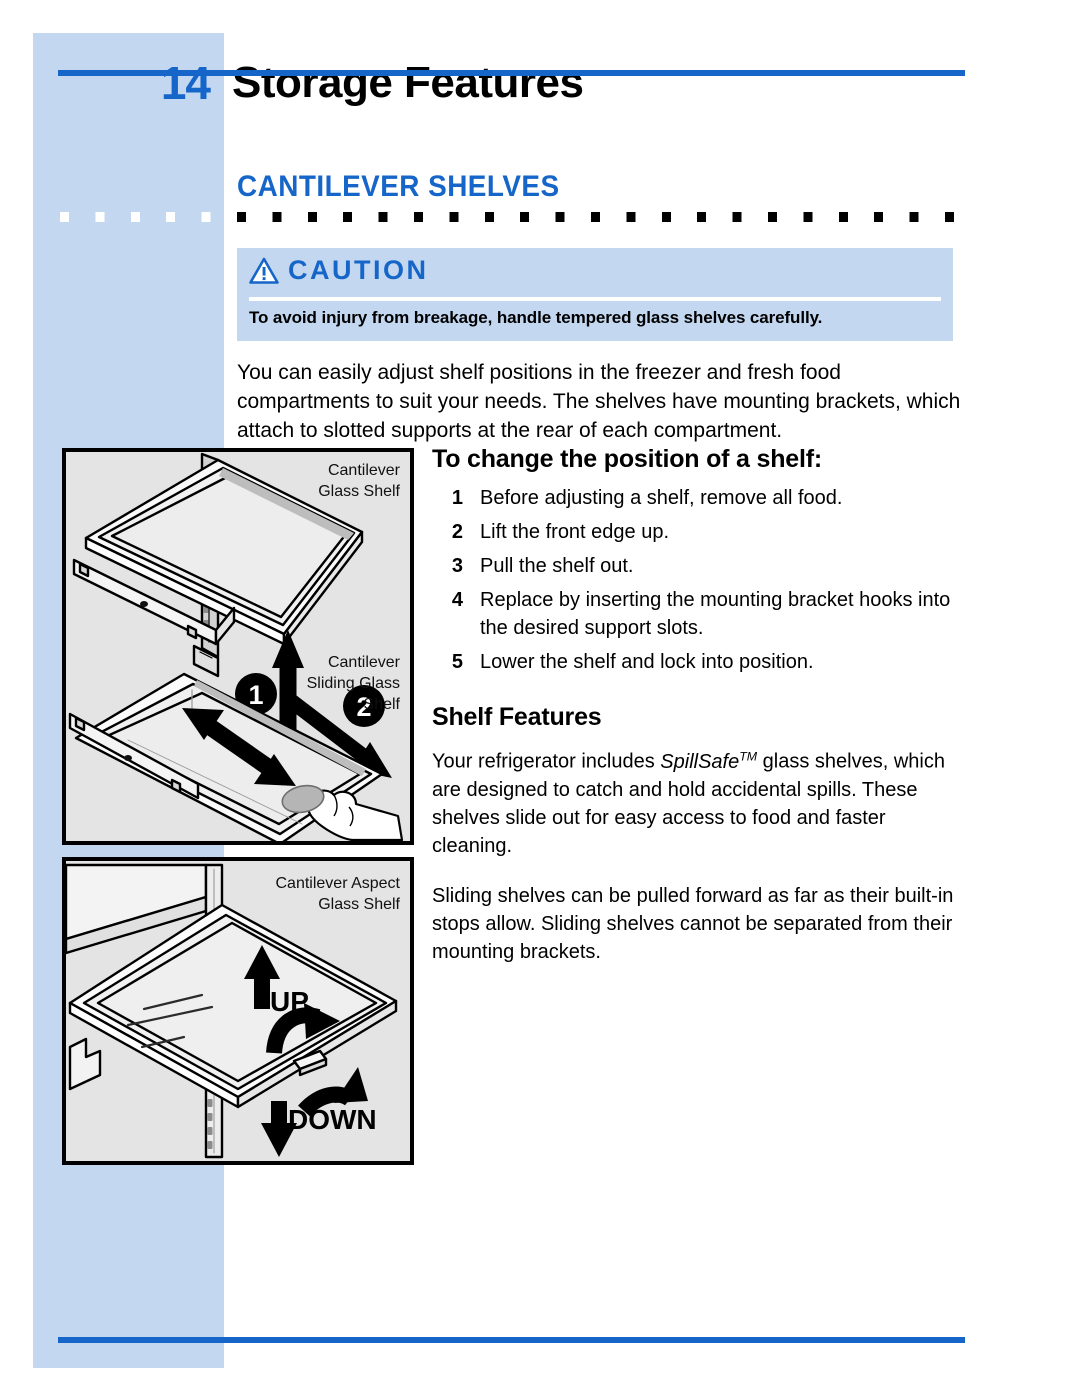 The image size is (1080, 1397). Describe the element at coordinates (700, 761) in the screenshot. I see `trademark-name: SpillSafe` at that location.